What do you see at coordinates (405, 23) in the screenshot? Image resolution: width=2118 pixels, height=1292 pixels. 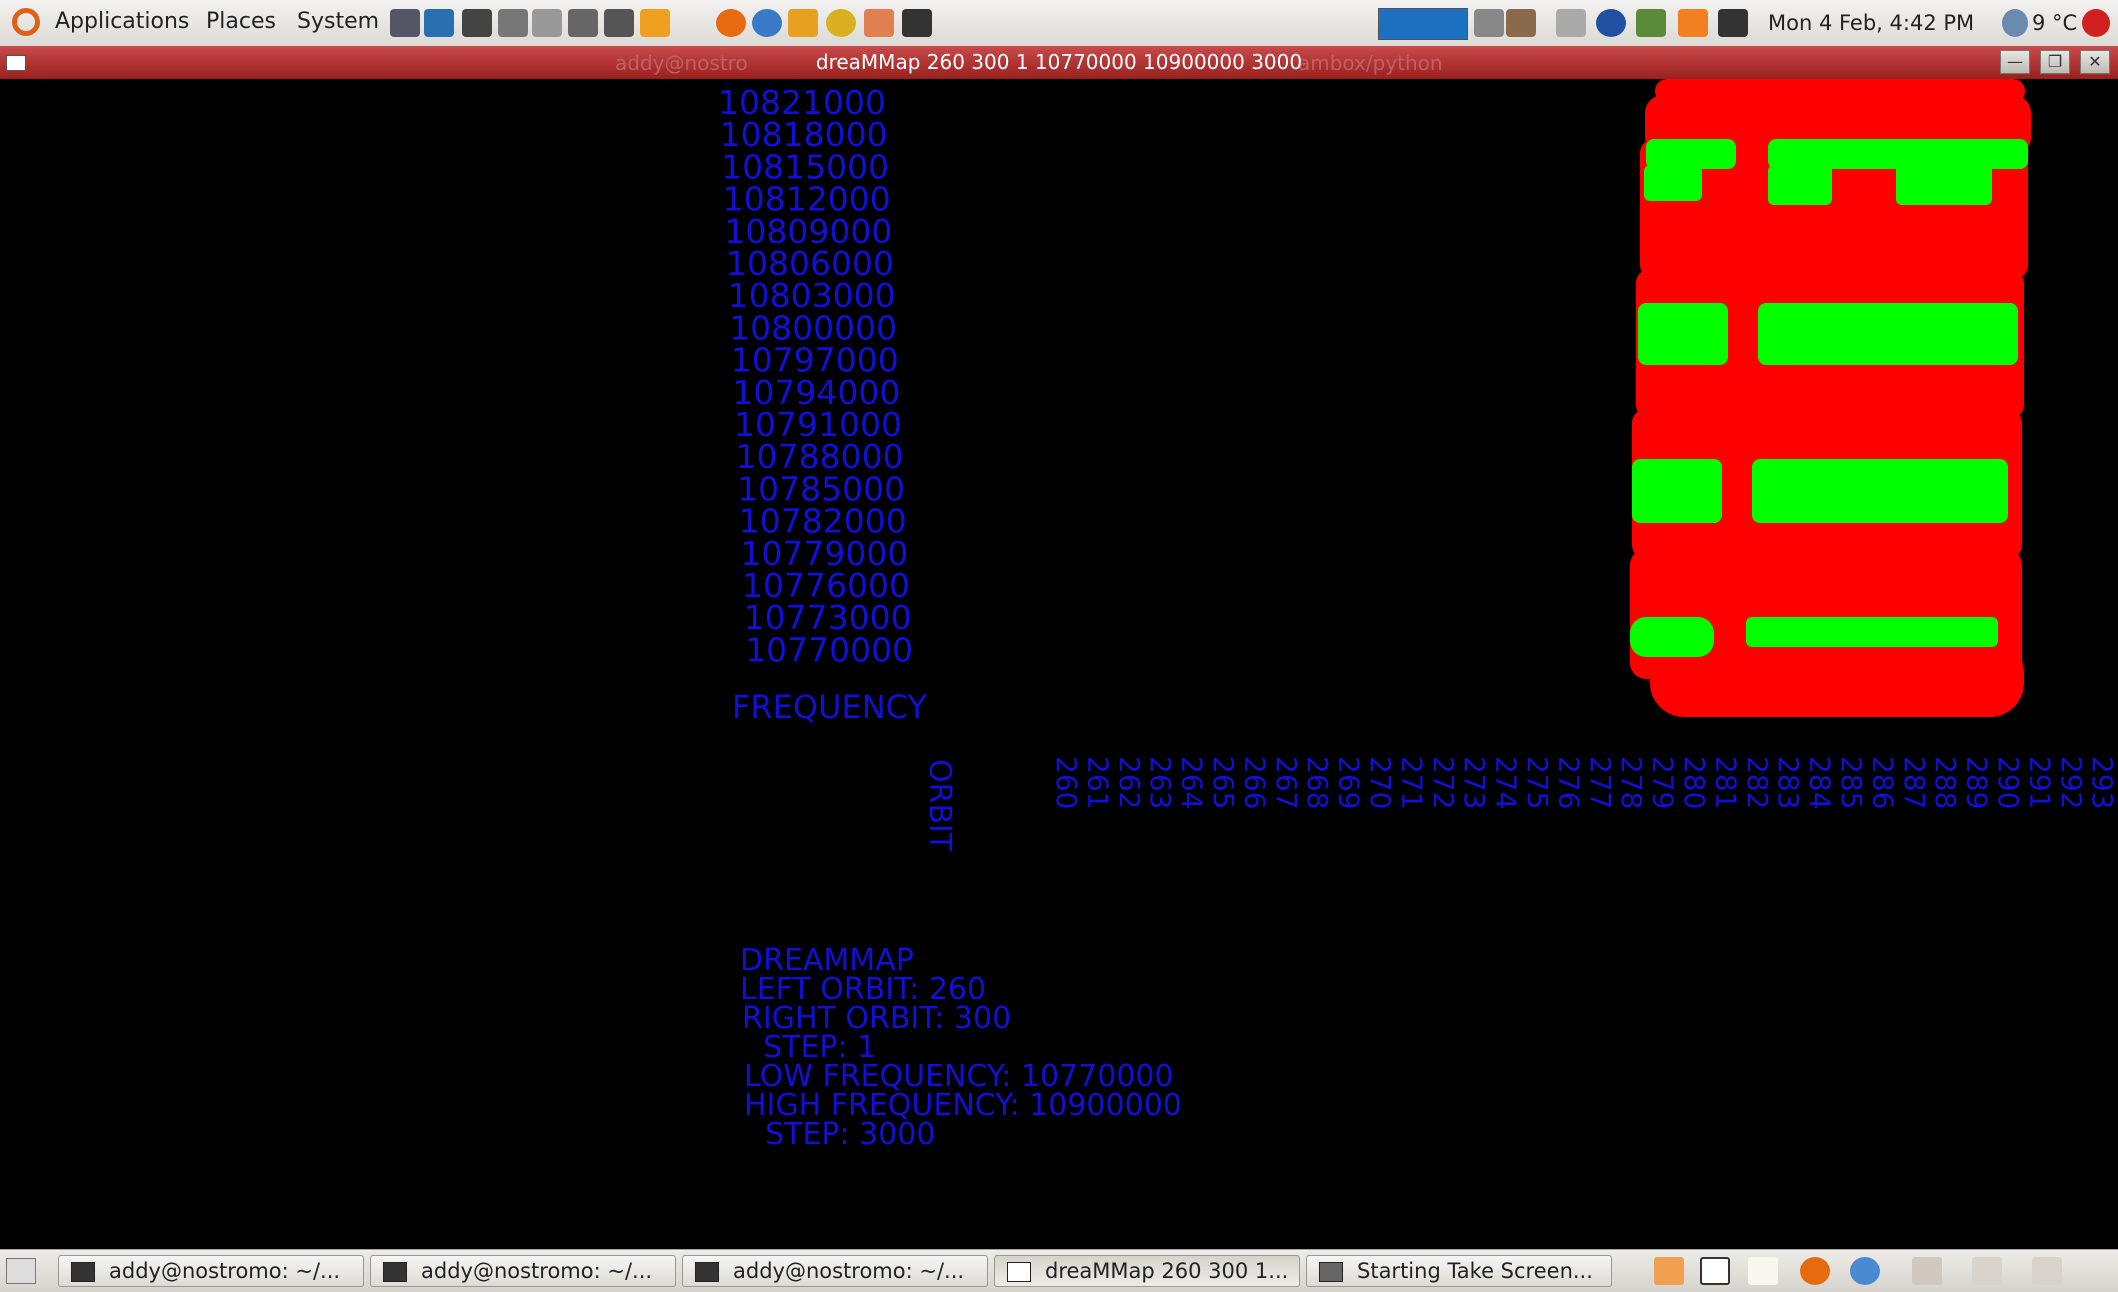 I see `network-monitor-icon` at bounding box center [405, 23].